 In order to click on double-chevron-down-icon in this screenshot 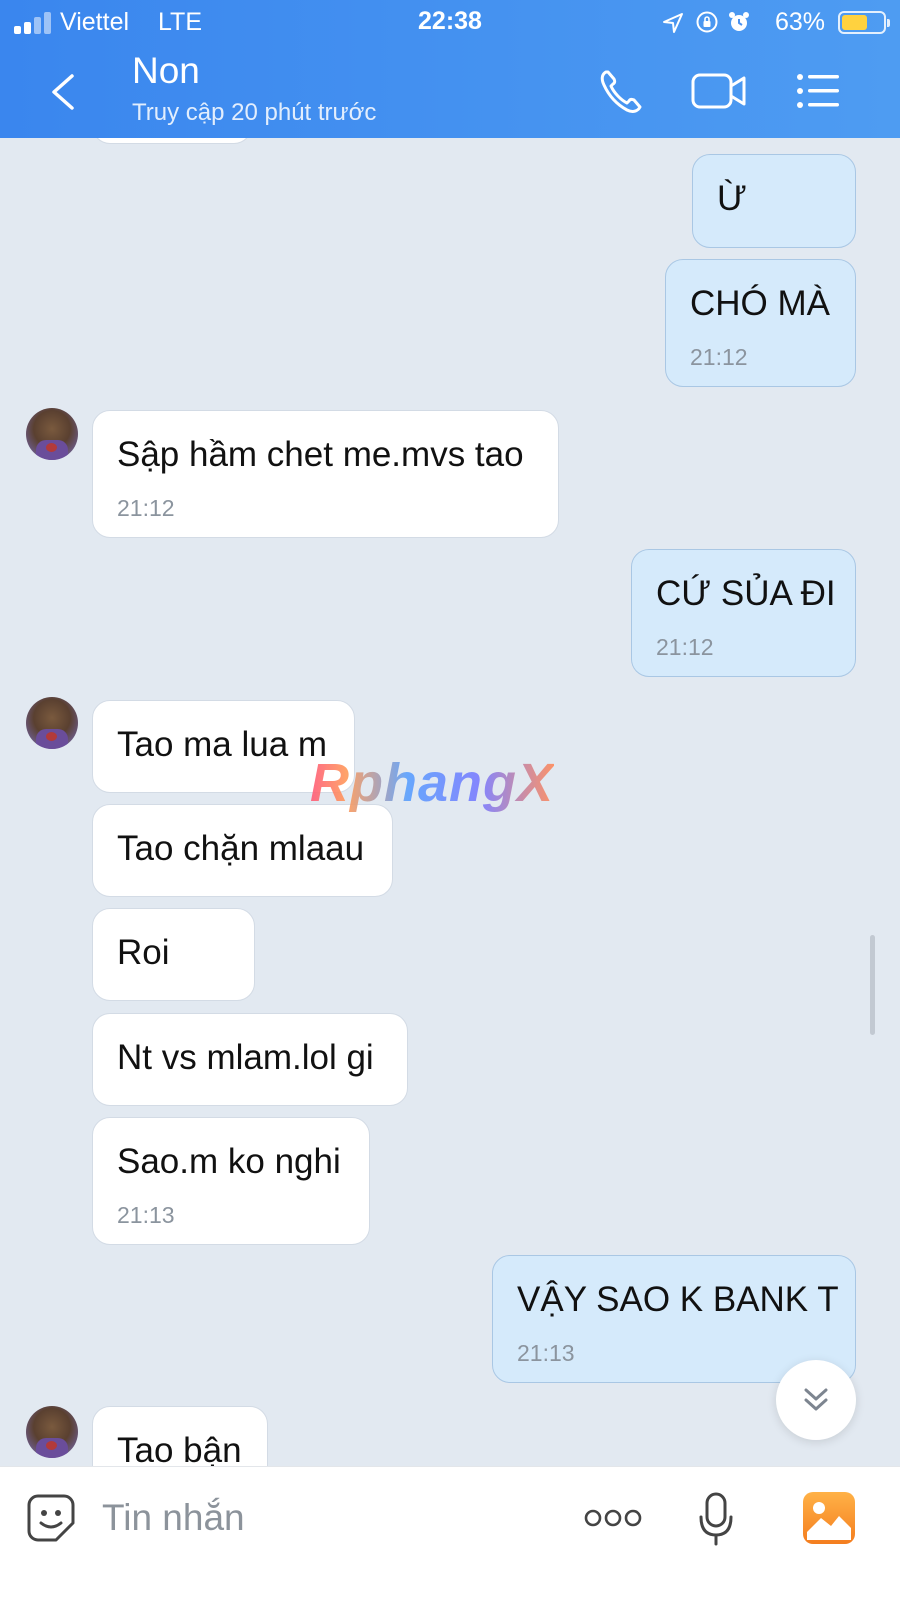, I will do `click(816, 1399)`.